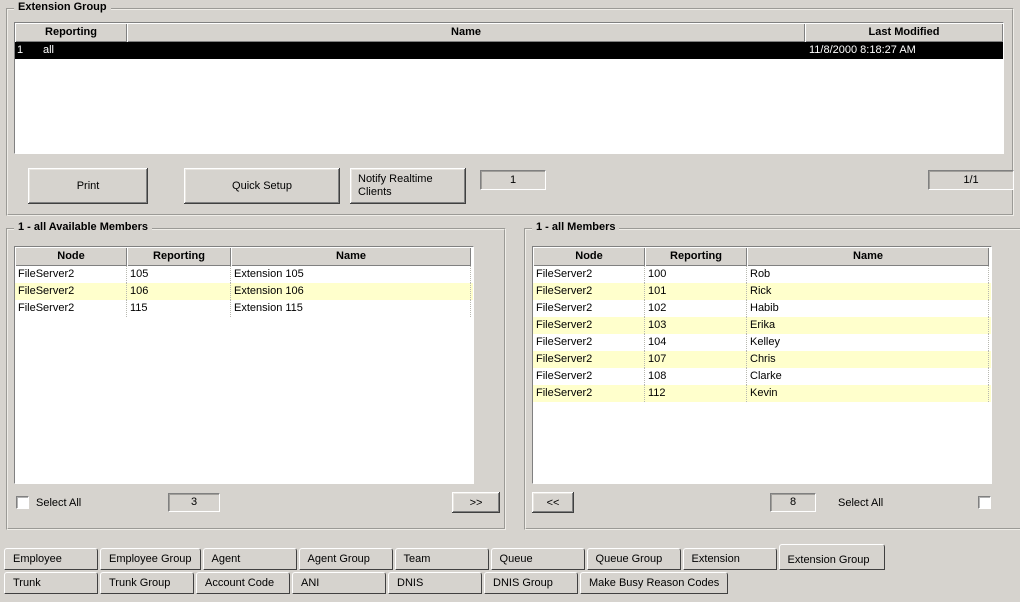 The width and height of the screenshot is (1020, 602). Describe the element at coordinates (351, 274) in the screenshot. I see `table-cell: Extension 105` at that location.